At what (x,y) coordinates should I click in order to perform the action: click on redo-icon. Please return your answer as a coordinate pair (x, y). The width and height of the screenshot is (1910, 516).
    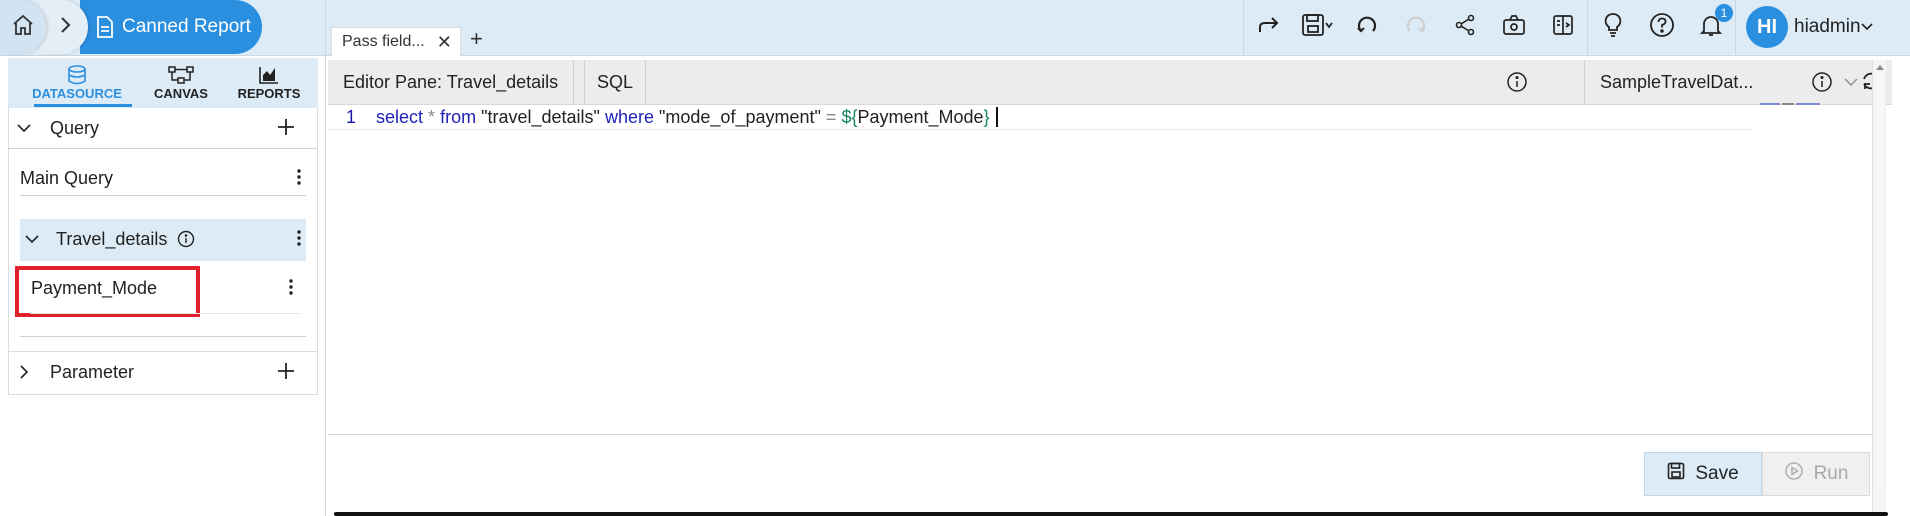
    Looking at the image, I should click on (1416, 27).